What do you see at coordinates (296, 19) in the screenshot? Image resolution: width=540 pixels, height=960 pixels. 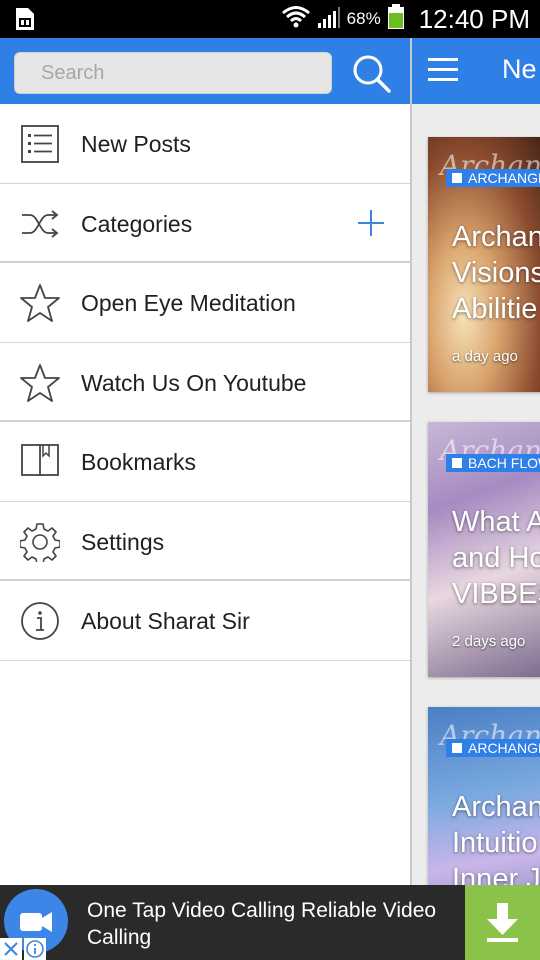 I see `wifi-icon` at bounding box center [296, 19].